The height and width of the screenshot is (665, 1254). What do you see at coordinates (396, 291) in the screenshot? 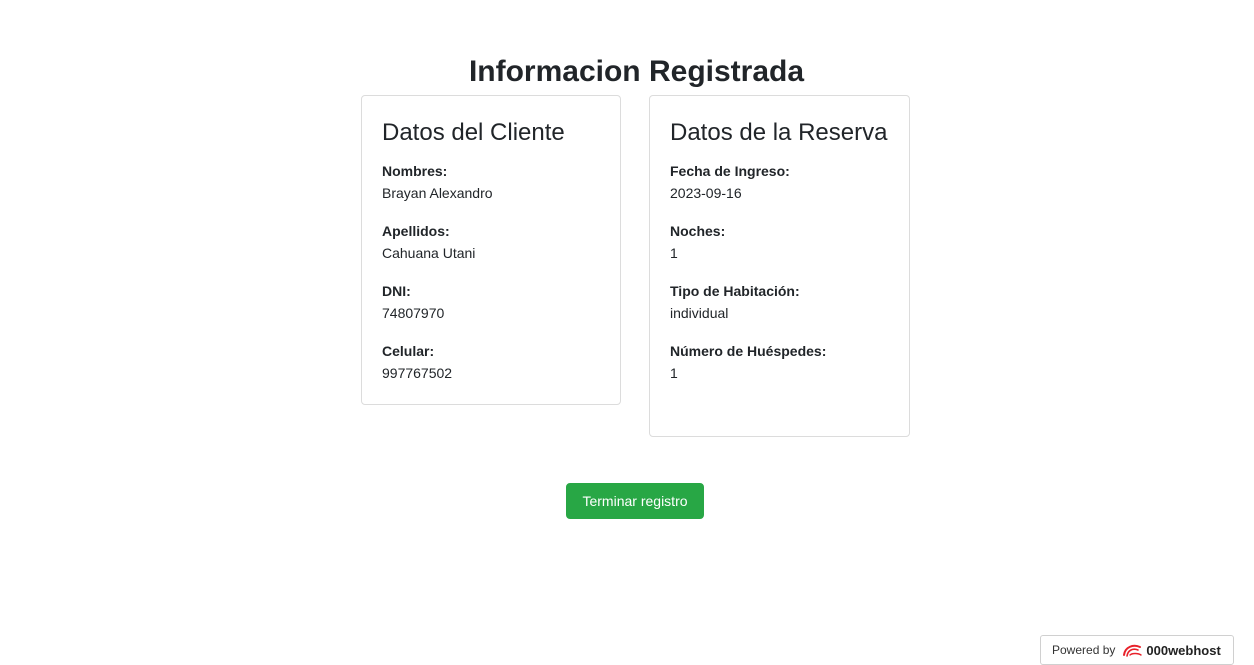
I see `field-label: DNI:` at bounding box center [396, 291].